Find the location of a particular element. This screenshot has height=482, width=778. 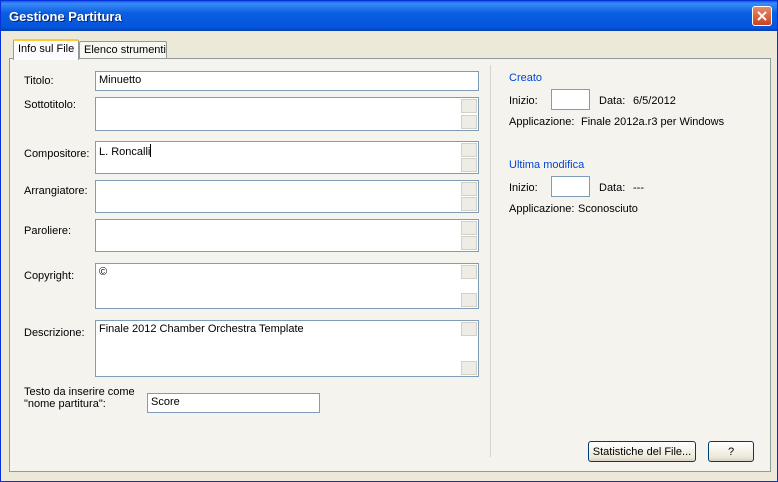

descrizione-label: Descrizione: is located at coordinates (54, 333).